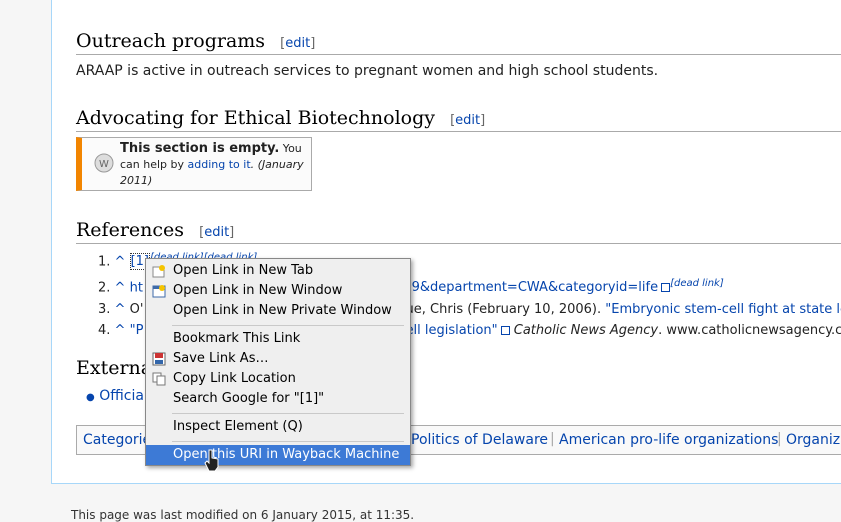 The image size is (841, 522). Describe the element at coordinates (668, 440) in the screenshot. I see `category-link: American pro-life organizations` at that location.